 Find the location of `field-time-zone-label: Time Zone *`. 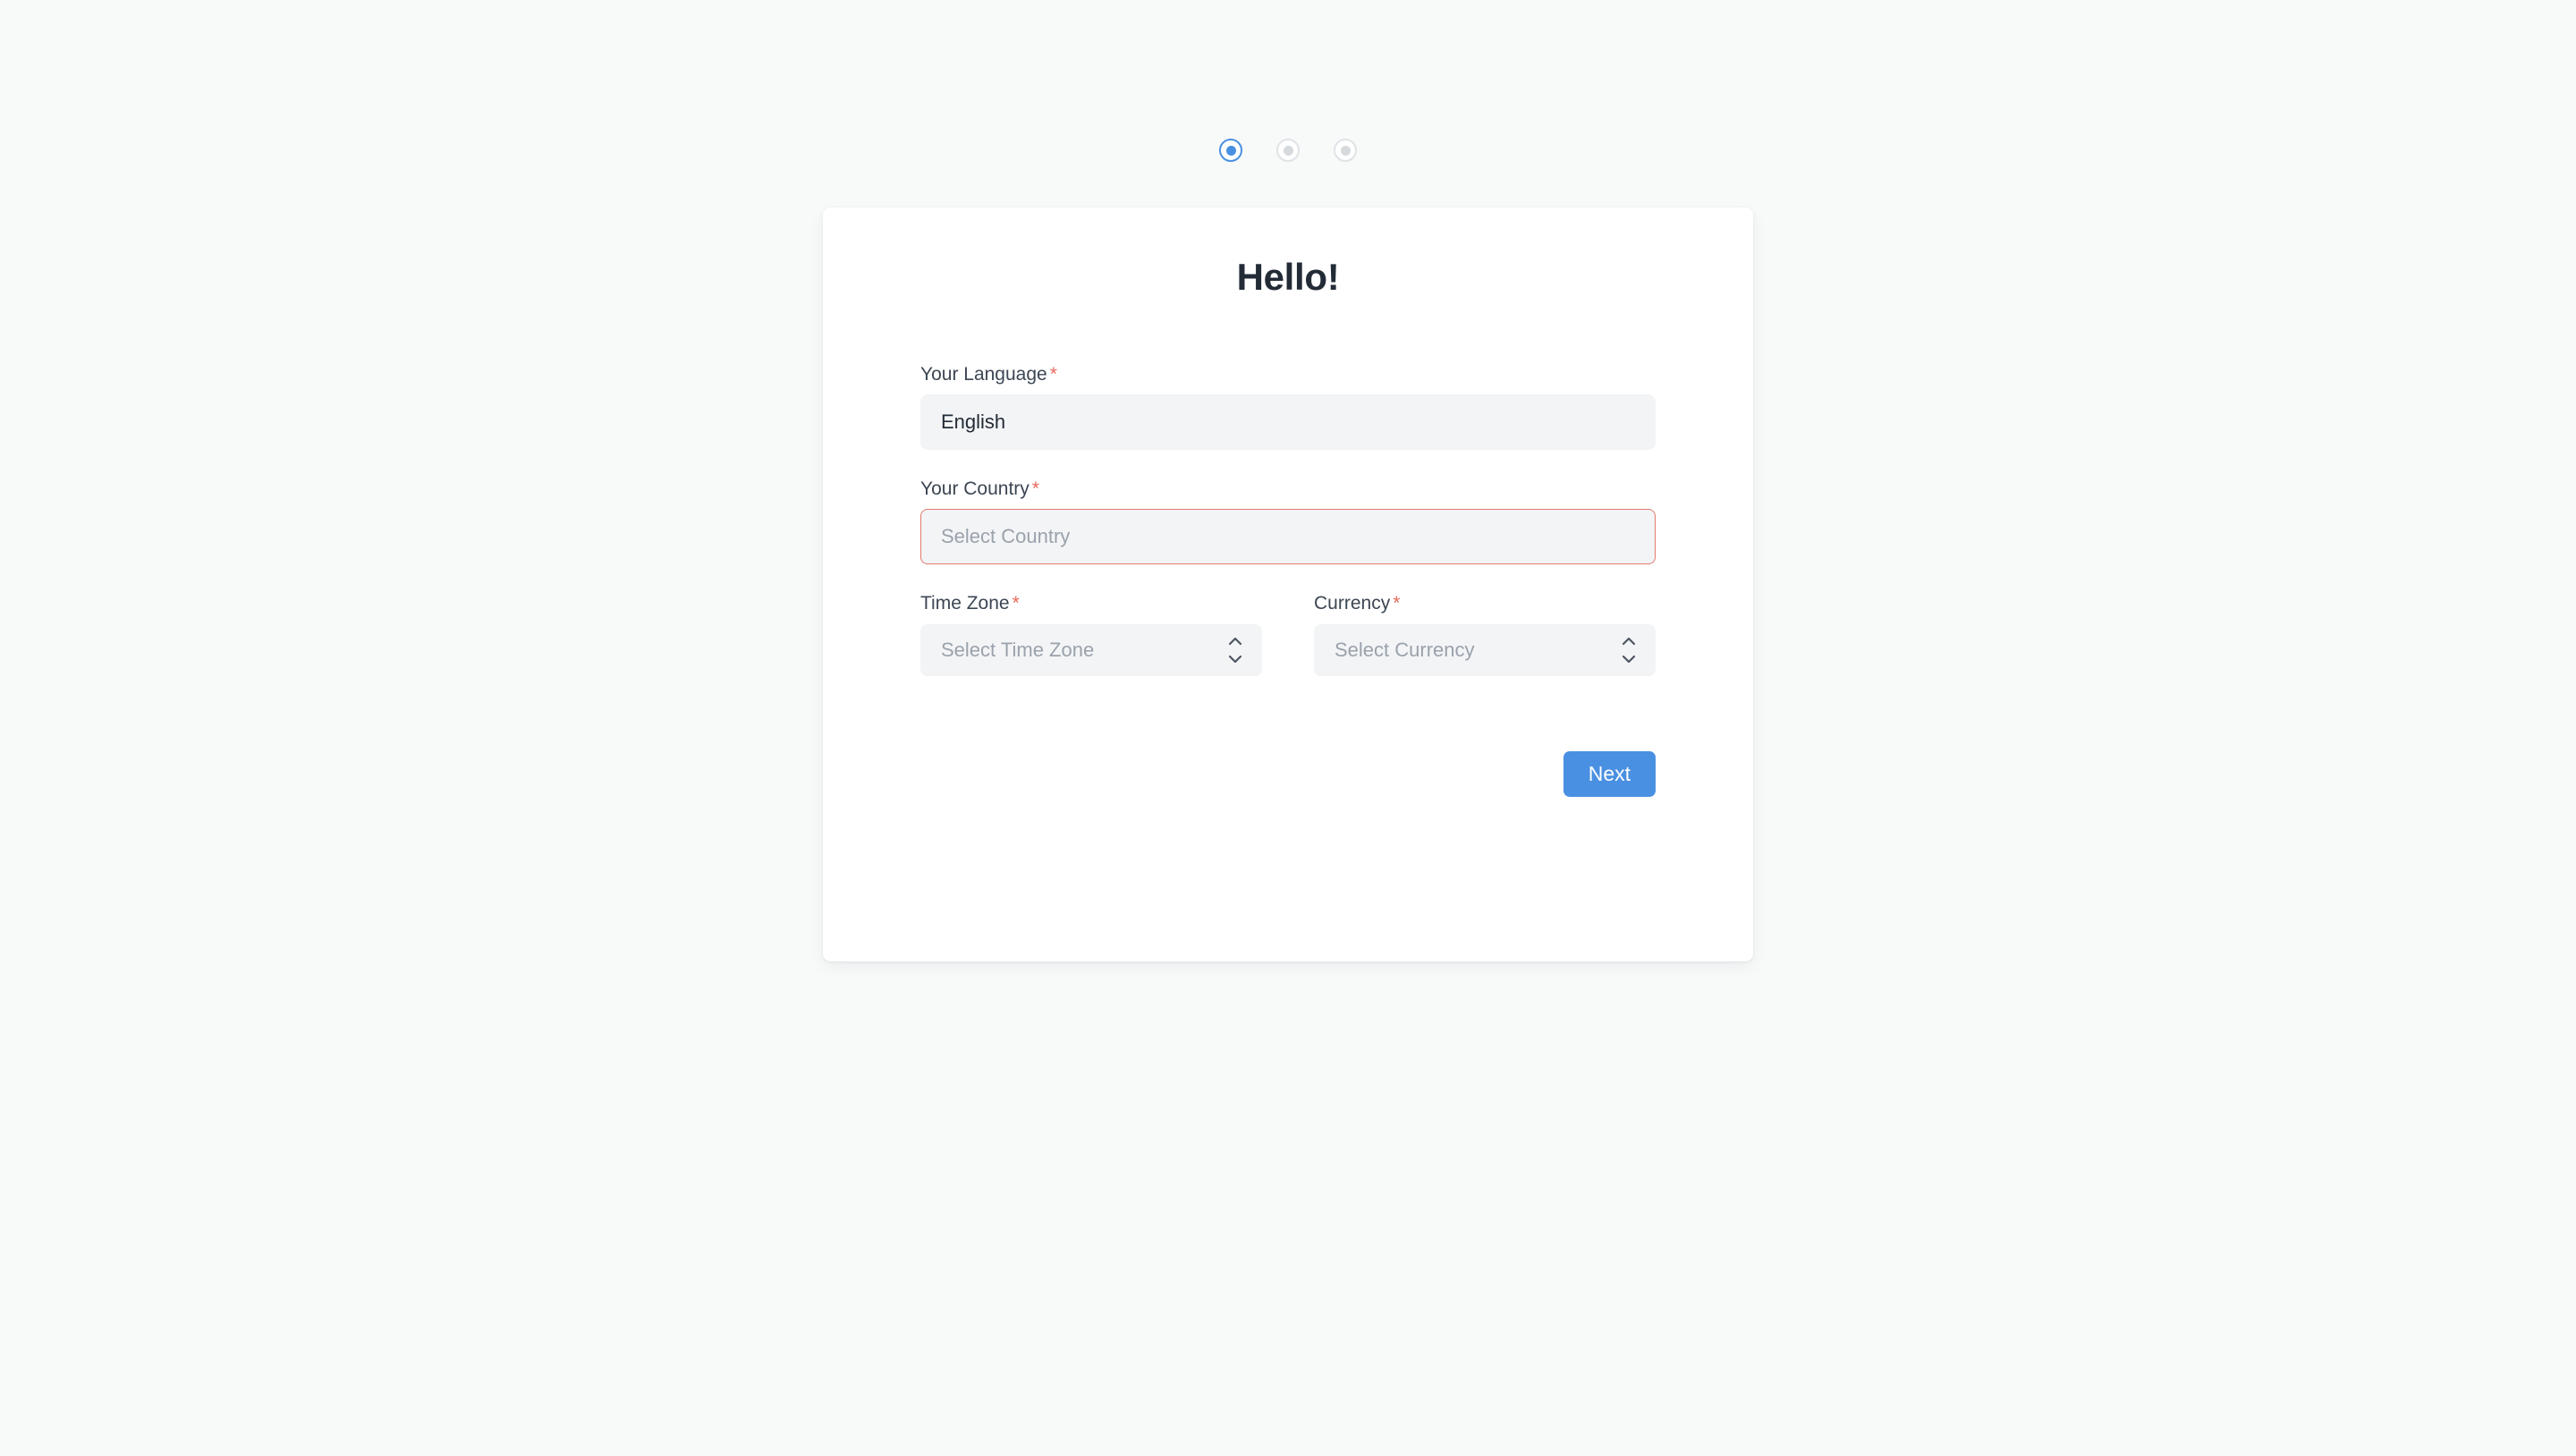

field-time-zone-label: Time Zone * is located at coordinates (1091, 603).